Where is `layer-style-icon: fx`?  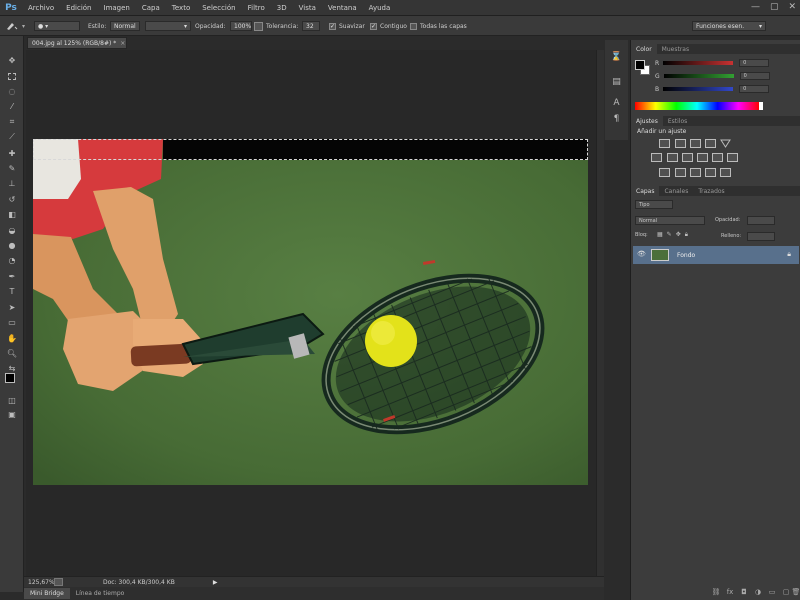 layer-style-icon: fx is located at coordinates (730, 592).